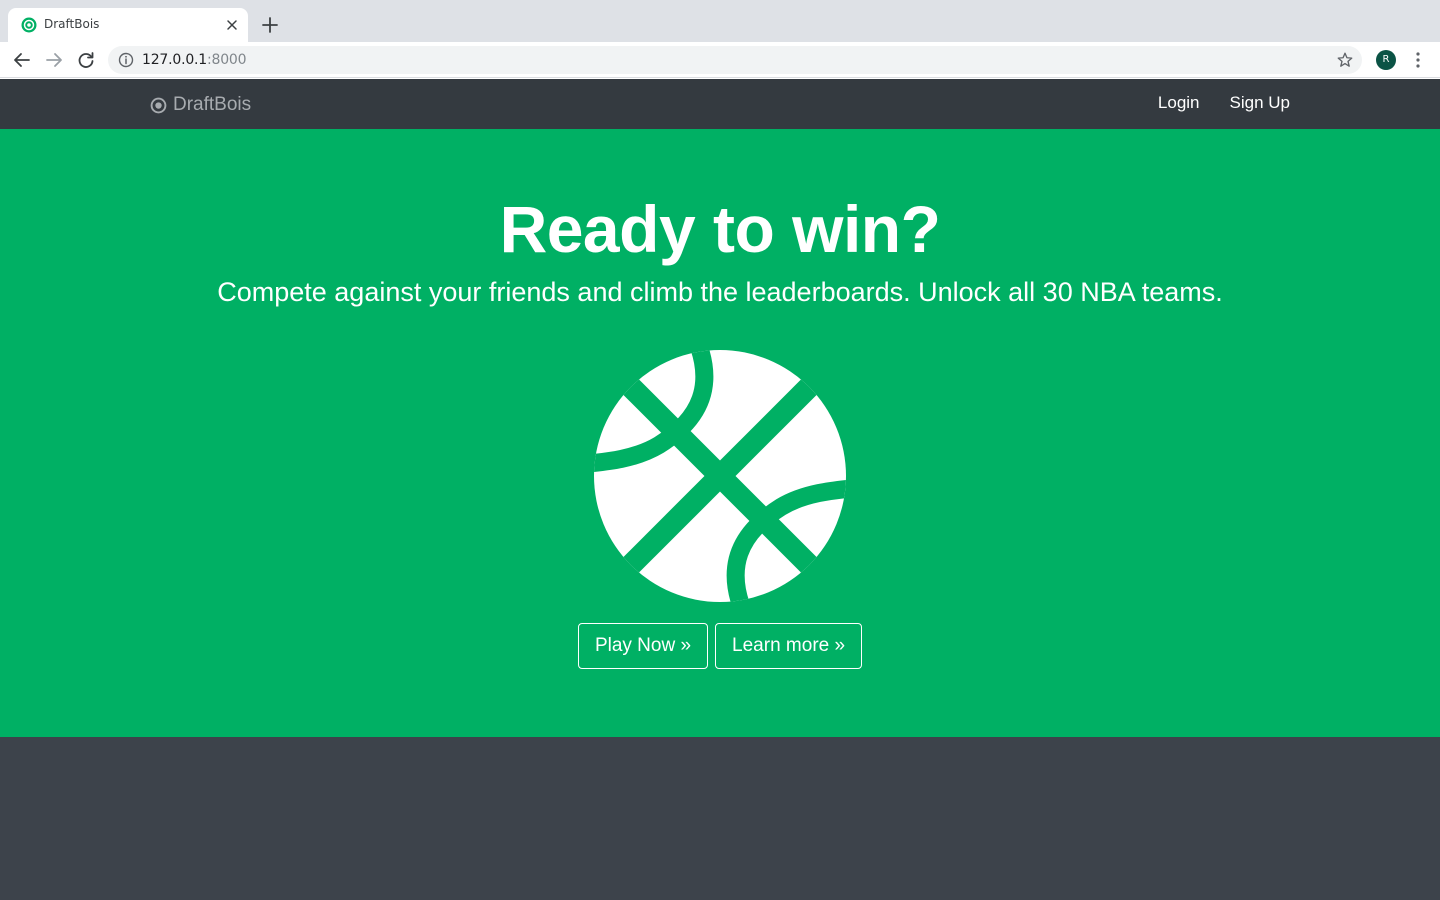  I want to click on signup-link: Sign Up, so click(1260, 103).